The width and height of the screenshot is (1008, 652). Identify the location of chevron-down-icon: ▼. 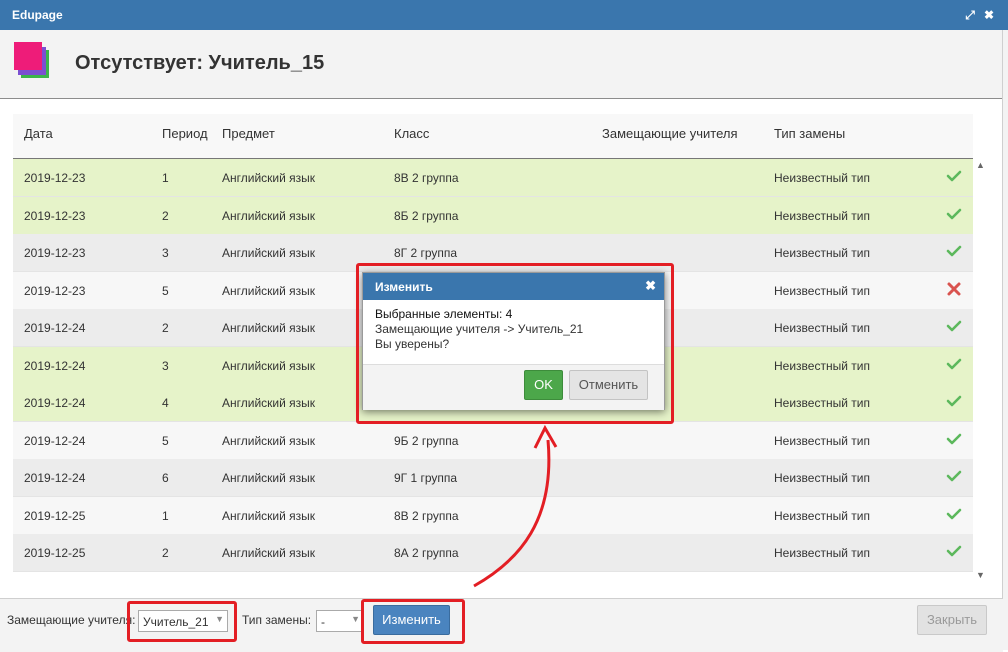
(355, 619).